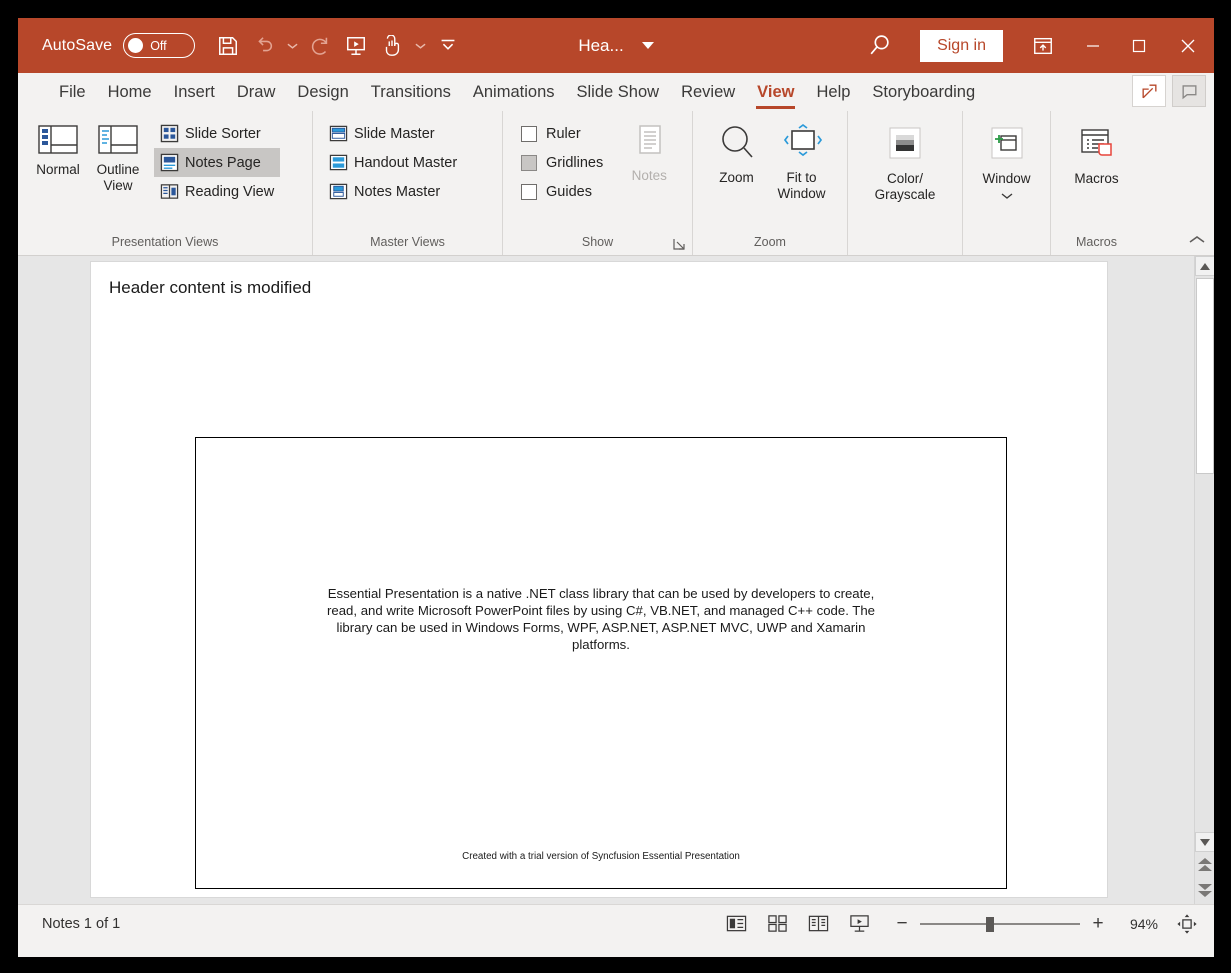 This screenshot has width=1231, height=973. I want to click on redo-icon, so click(320, 46).